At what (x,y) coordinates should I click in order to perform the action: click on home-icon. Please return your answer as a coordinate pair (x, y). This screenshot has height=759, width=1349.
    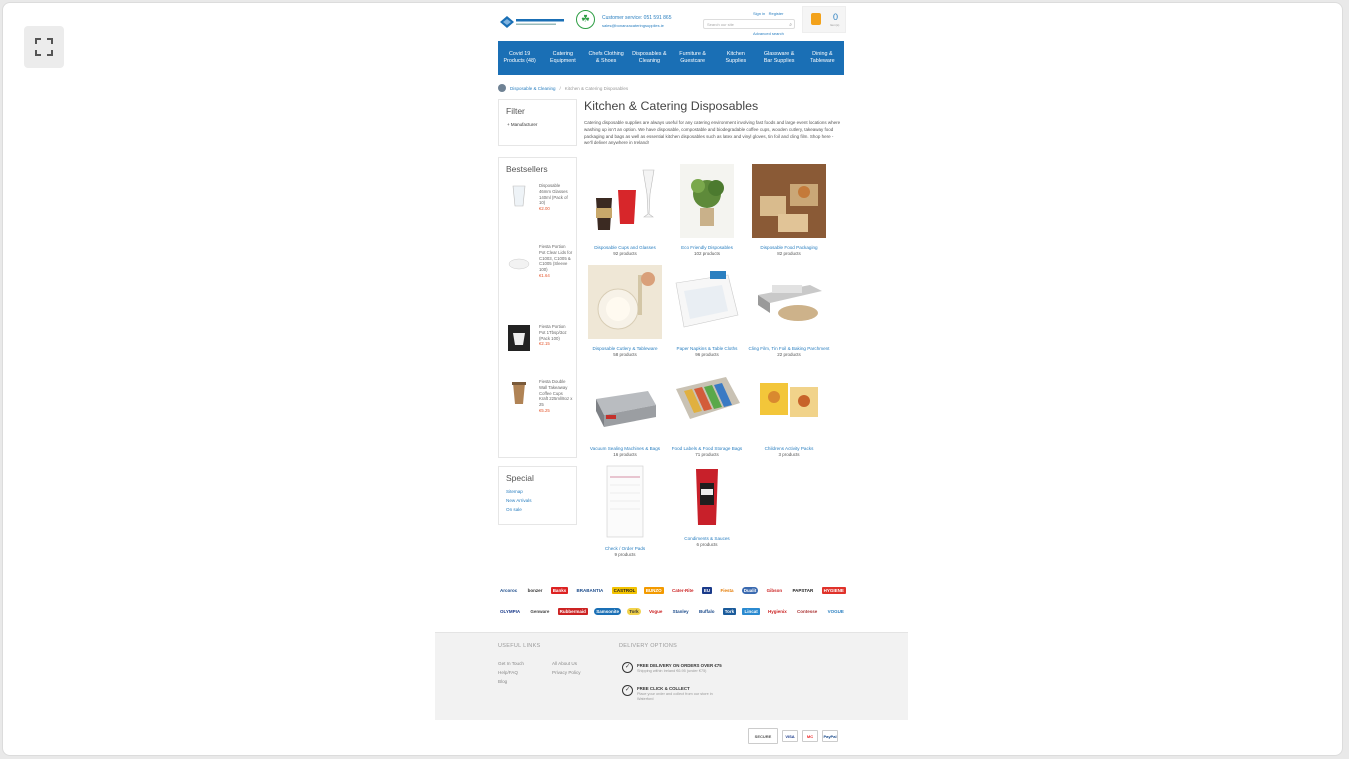
    Looking at the image, I should click on (502, 88).